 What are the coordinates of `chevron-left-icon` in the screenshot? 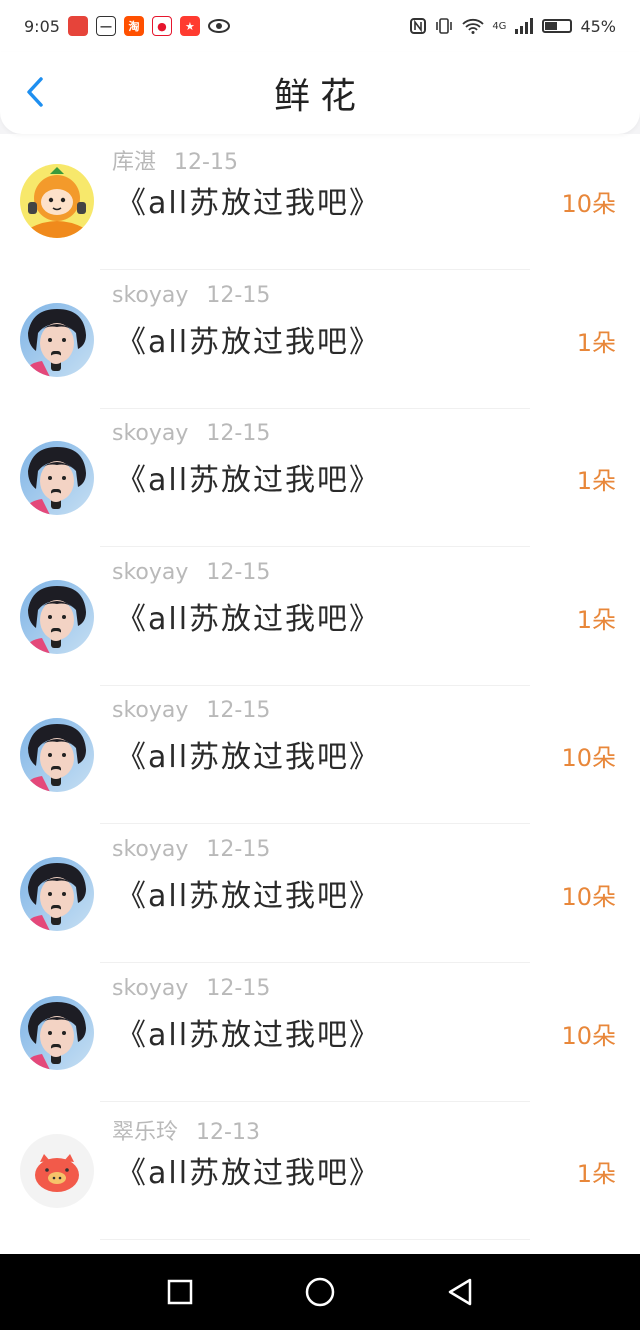 It's located at (35, 92).